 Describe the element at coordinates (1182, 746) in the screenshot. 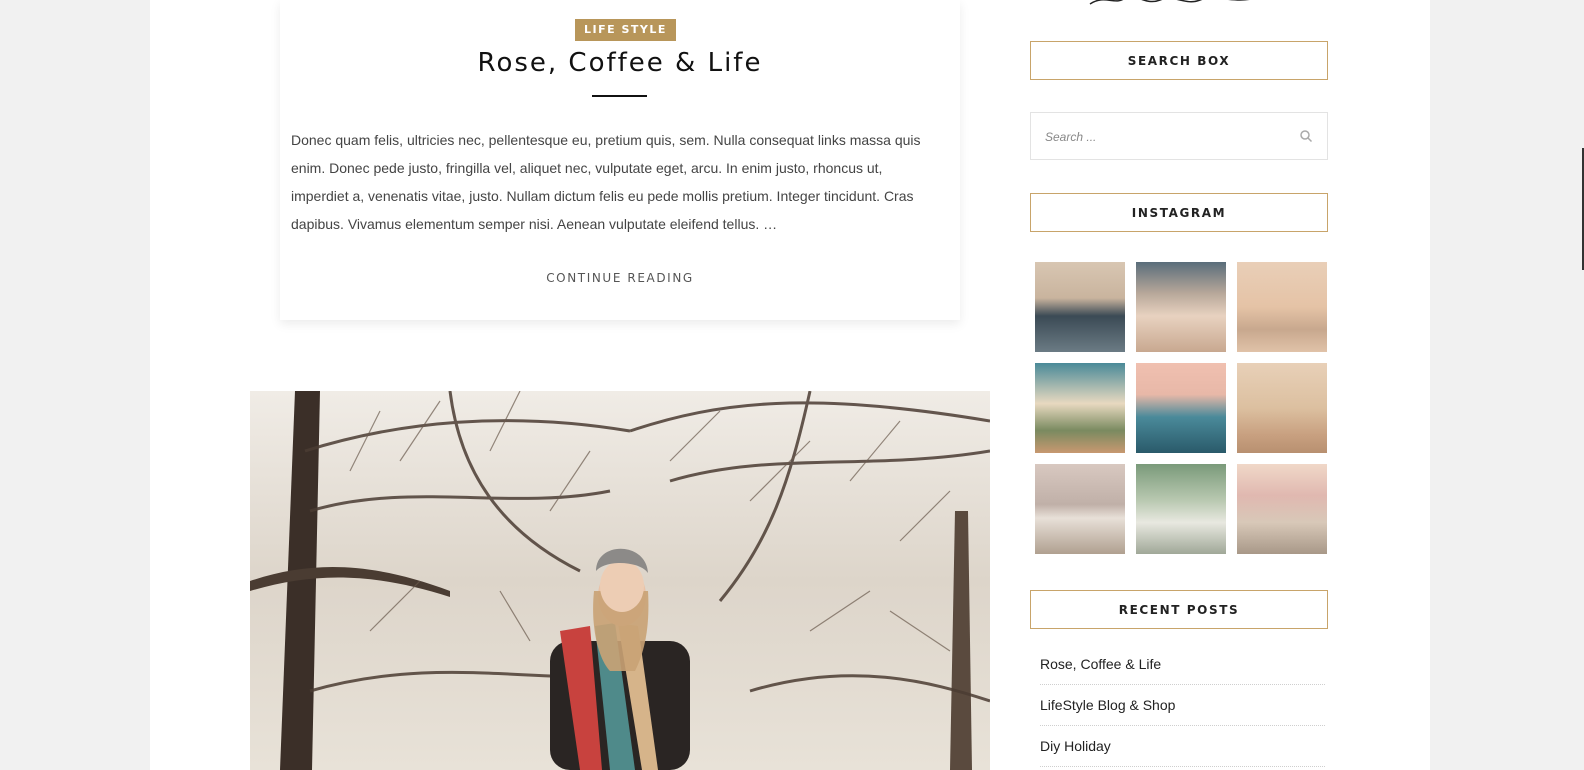

I see `list-item: Diy Holiday` at that location.